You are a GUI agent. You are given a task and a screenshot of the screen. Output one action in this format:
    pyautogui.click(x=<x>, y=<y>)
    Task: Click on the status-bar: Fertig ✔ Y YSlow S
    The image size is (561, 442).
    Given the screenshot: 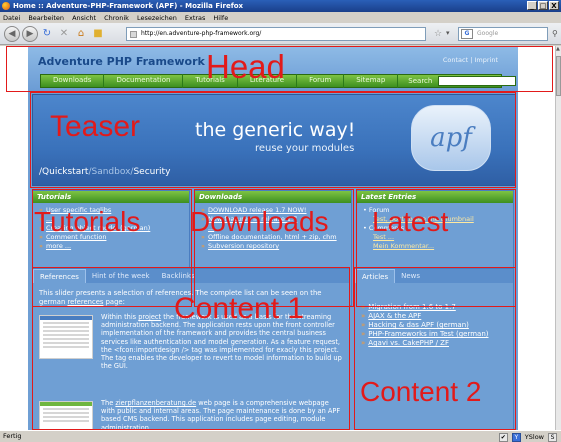 What is the action you would take?
    pyautogui.click(x=280, y=436)
    